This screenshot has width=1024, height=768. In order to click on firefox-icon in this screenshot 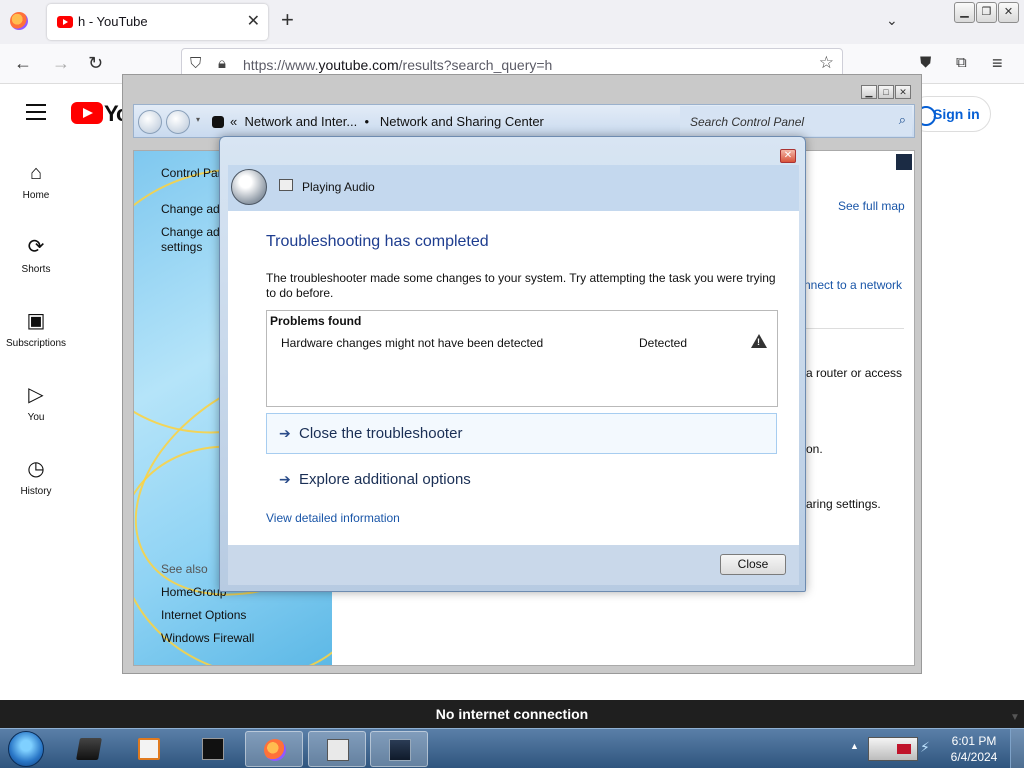, I will do `click(275, 750)`.